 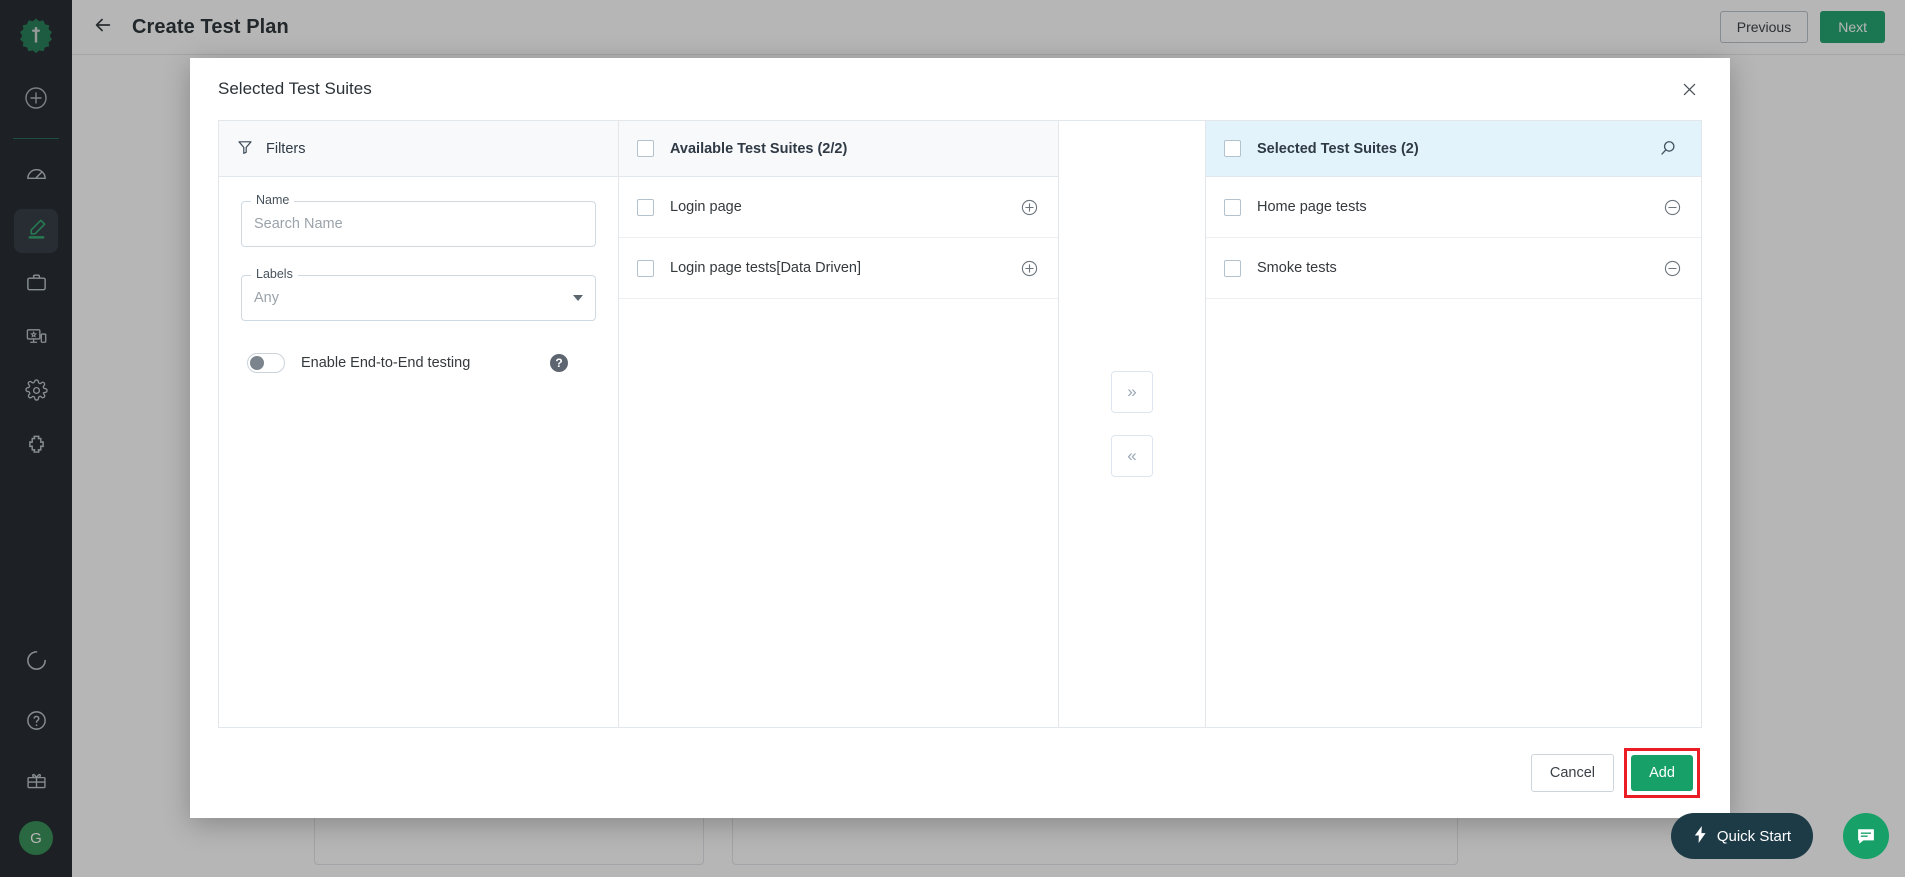 I want to click on search-icon, so click(x=1667, y=148).